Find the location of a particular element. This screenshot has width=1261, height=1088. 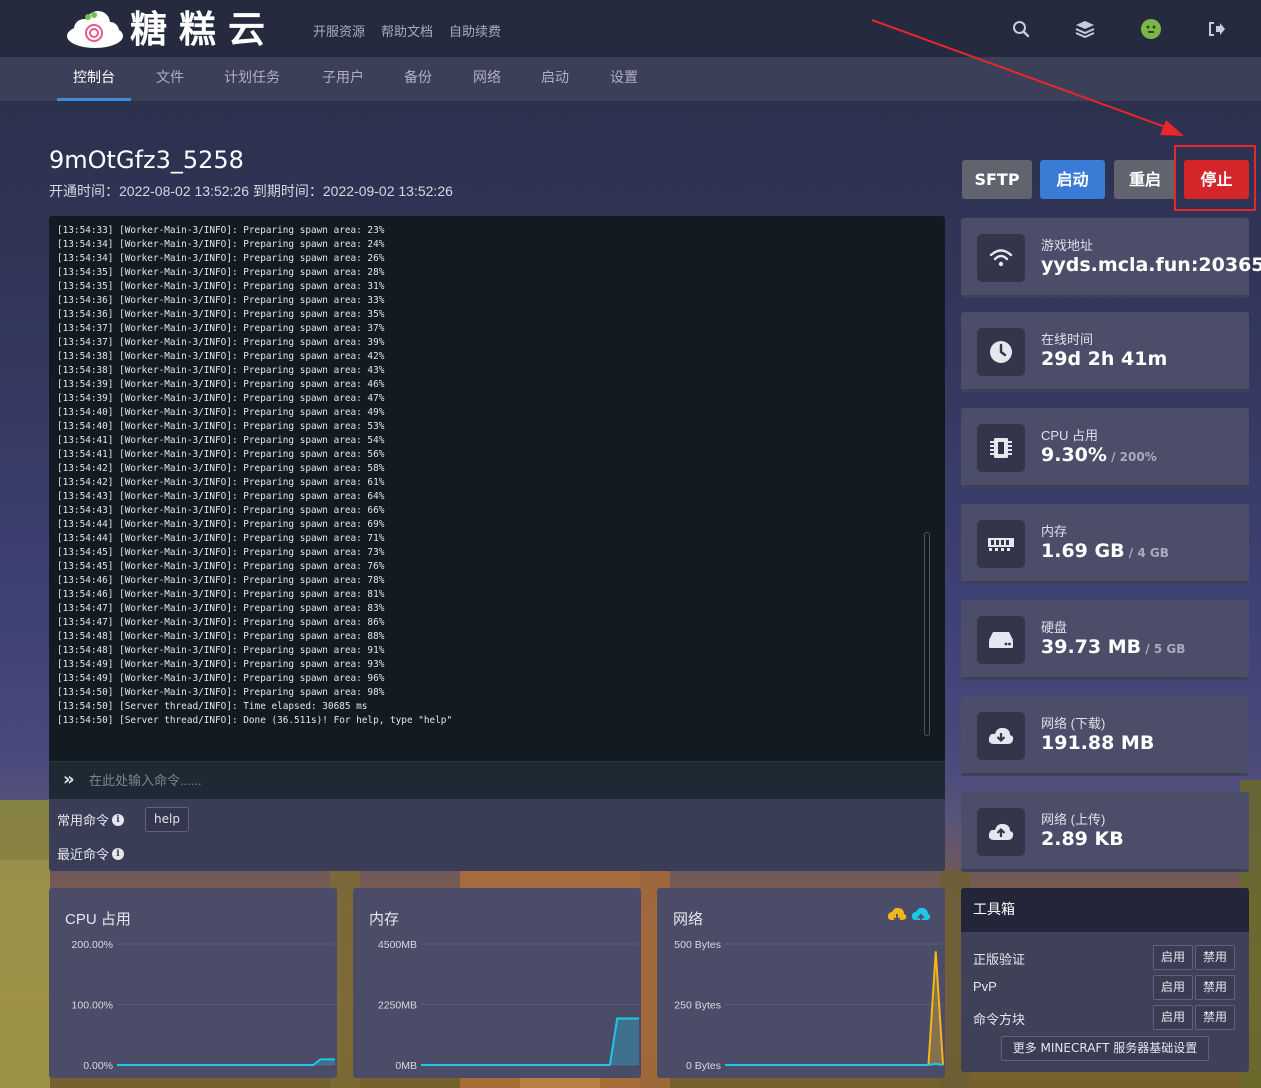

clock-icon is located at coordinates (1001, 352).